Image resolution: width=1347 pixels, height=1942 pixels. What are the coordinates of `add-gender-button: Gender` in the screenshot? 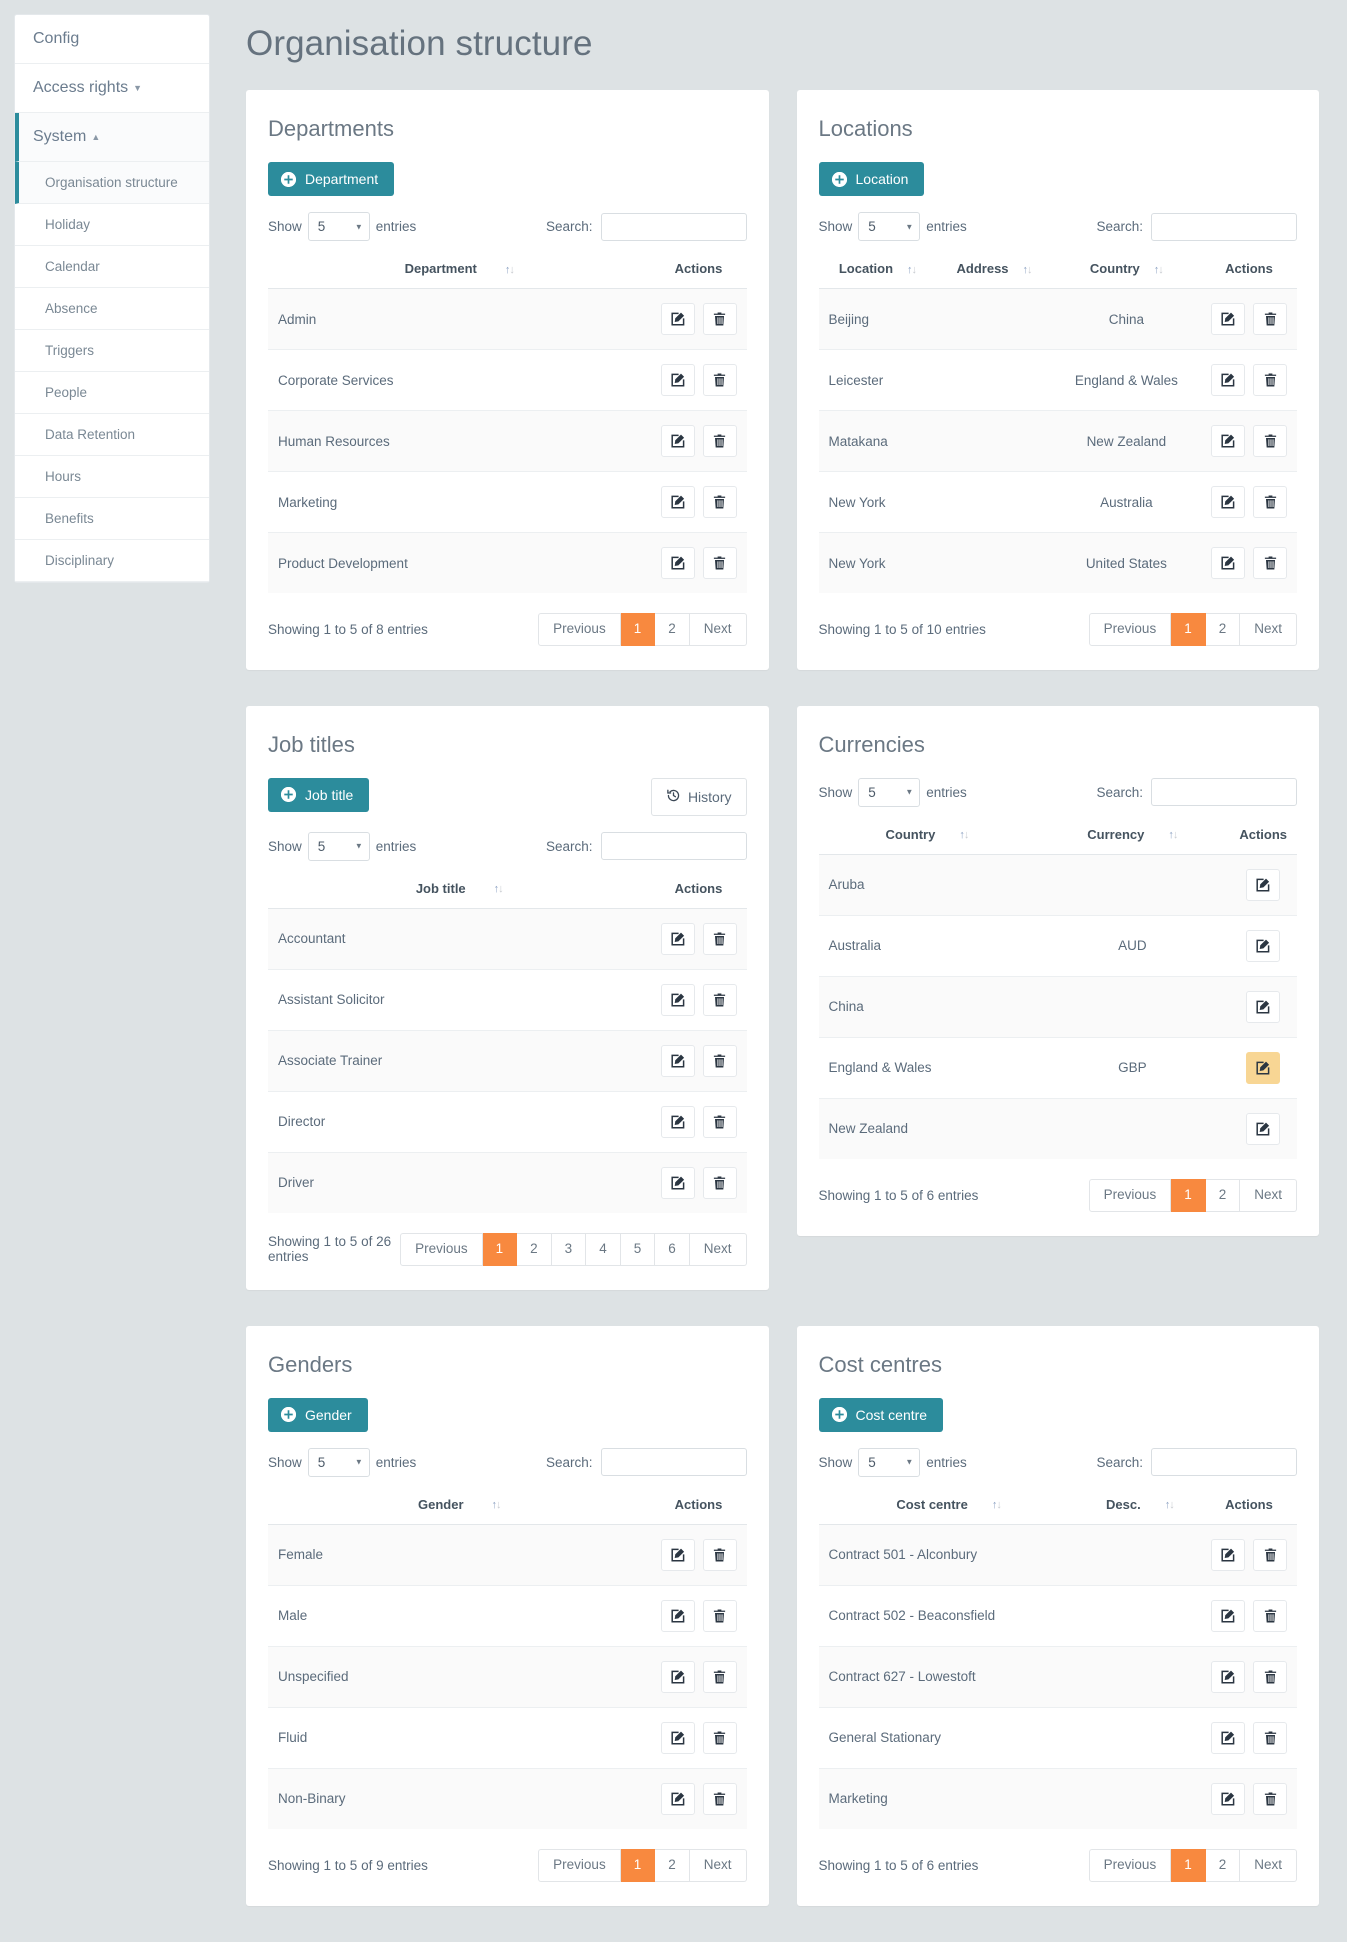 It's located at (318, 1414).